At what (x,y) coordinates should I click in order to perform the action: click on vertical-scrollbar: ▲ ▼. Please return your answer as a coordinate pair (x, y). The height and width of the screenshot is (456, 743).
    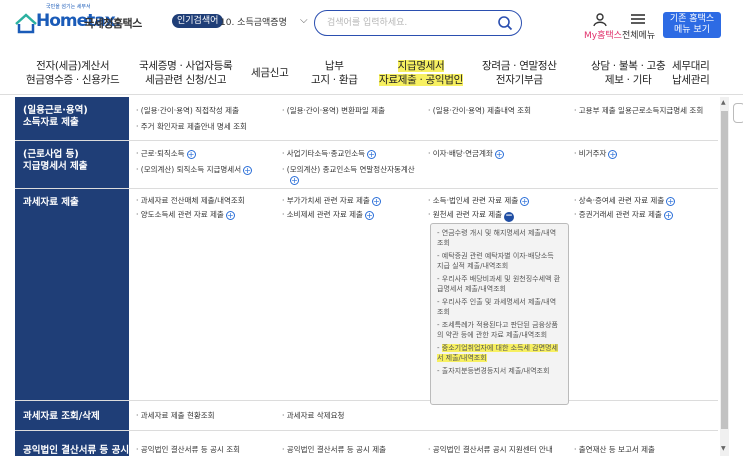
    Looking at the image, I should click on (724, 276).